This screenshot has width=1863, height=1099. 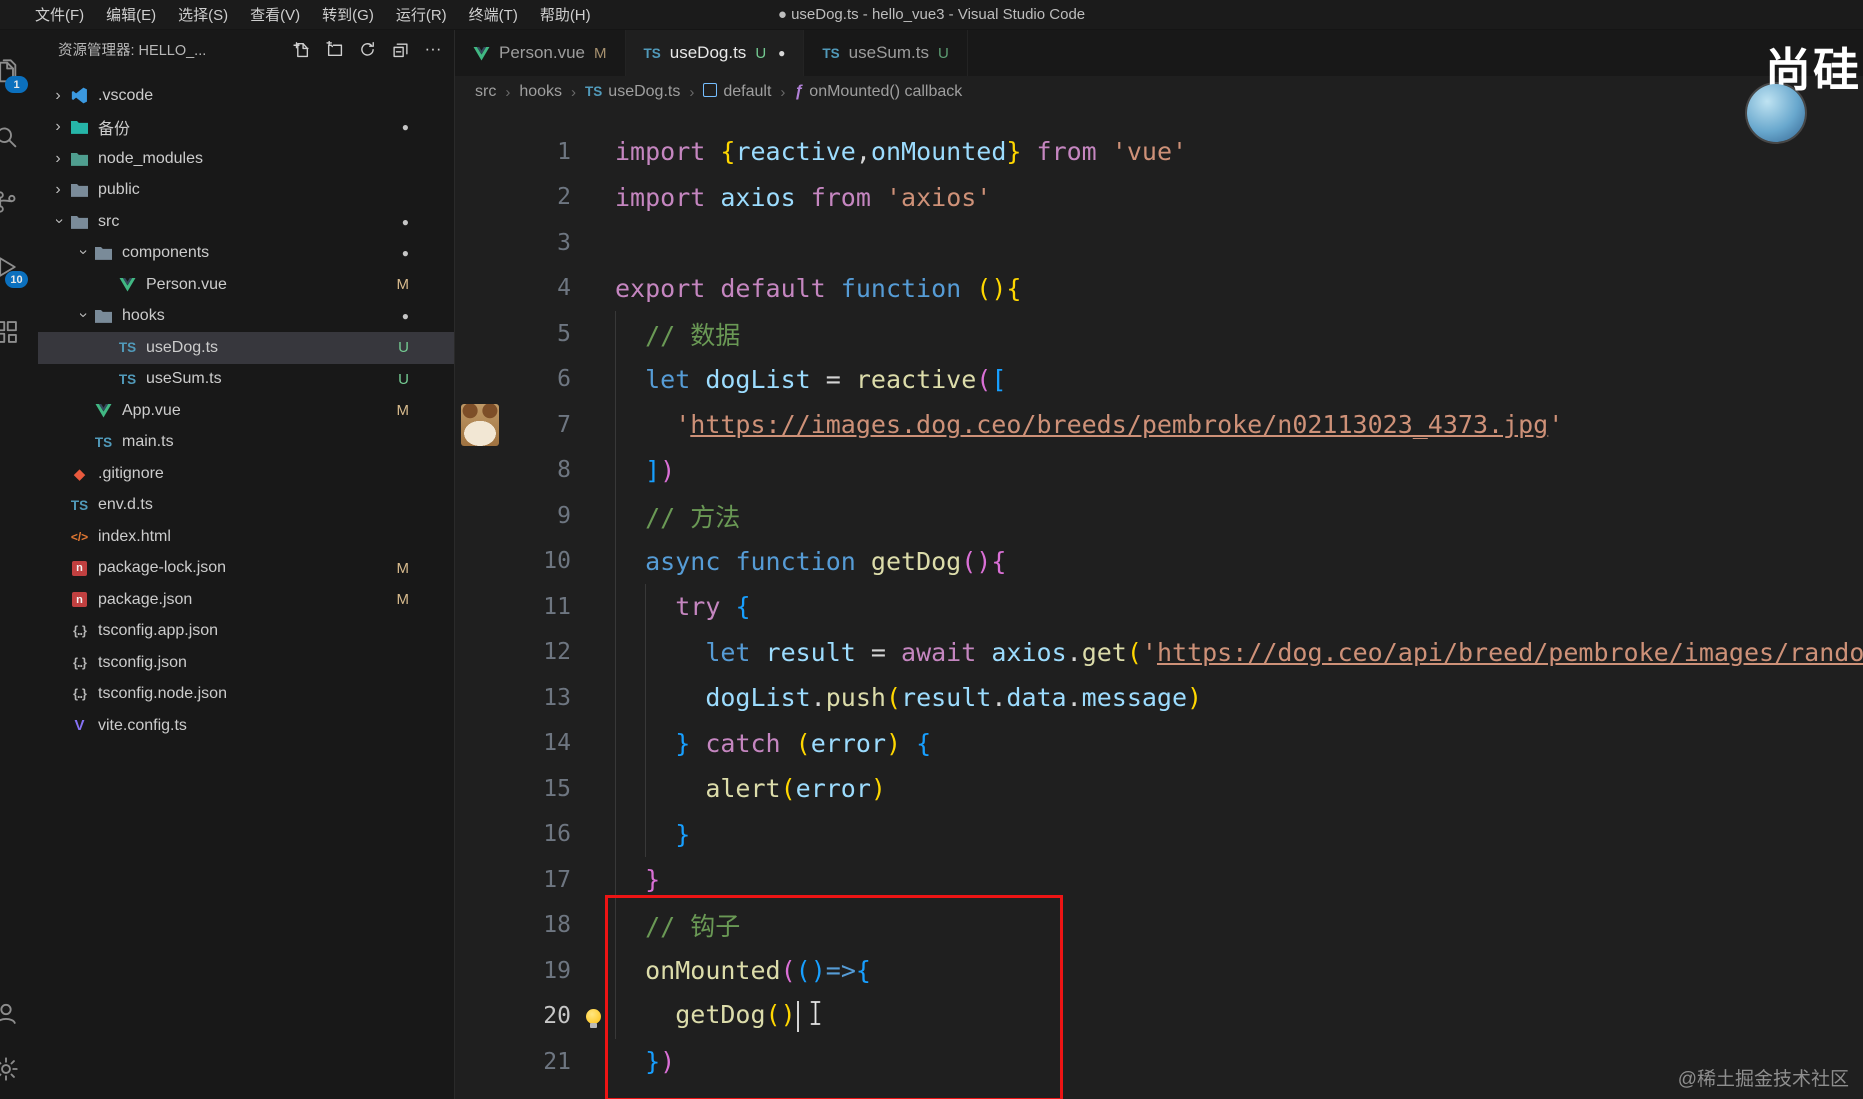 I want to click on refresh-icon, so click(x=367, y=49).